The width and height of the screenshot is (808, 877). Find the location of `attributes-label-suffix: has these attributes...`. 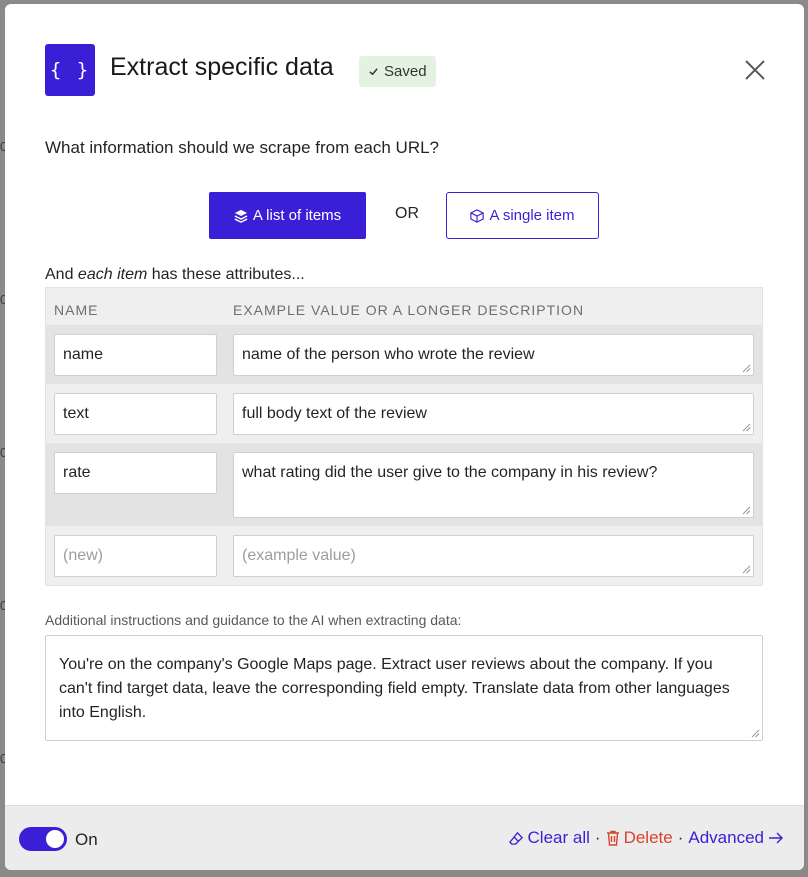

attributes-label-suffix: has these attributes... is located at coordinates (226, 274).